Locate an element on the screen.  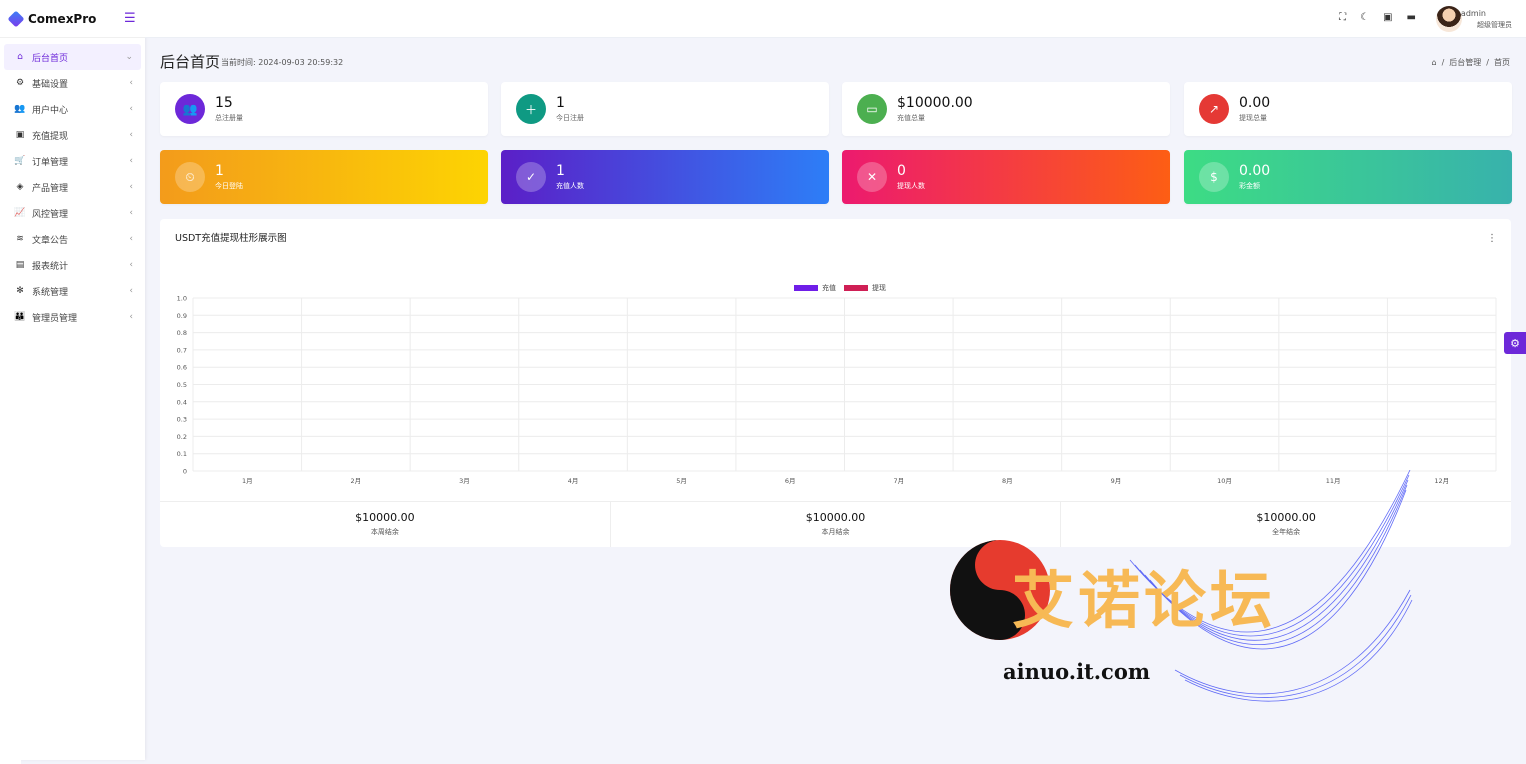
external-link-icon: ↗ is located at coordinates (1214, 109).